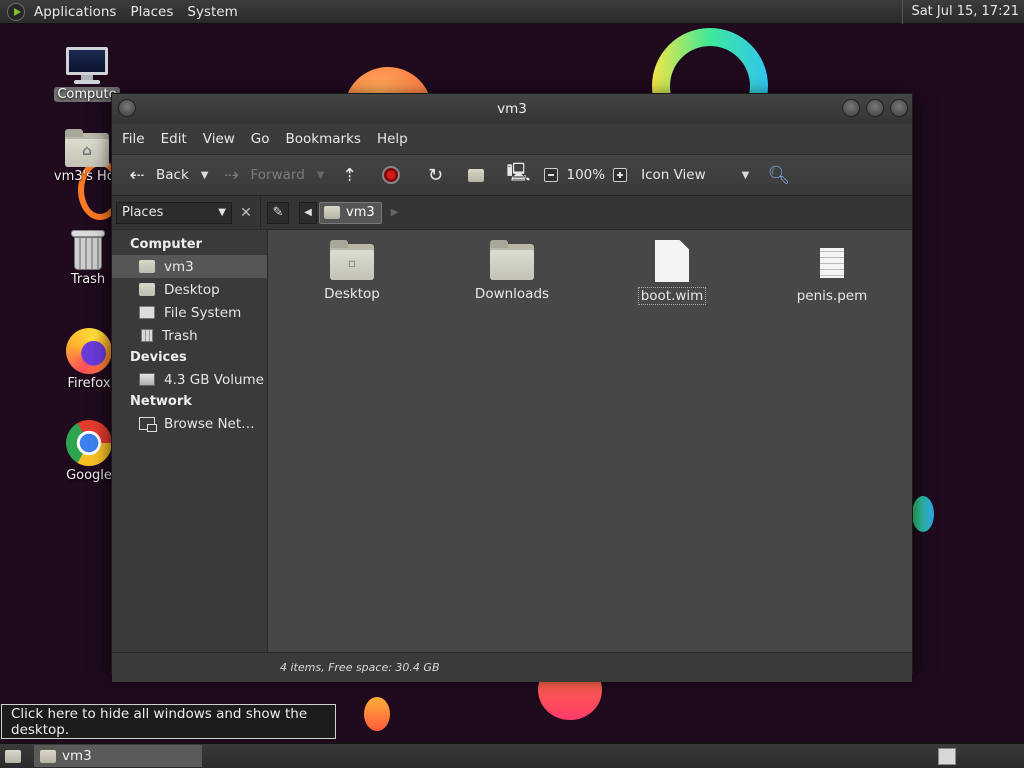  I want to click on caret-right-icon: ▶, so click(394, 212).